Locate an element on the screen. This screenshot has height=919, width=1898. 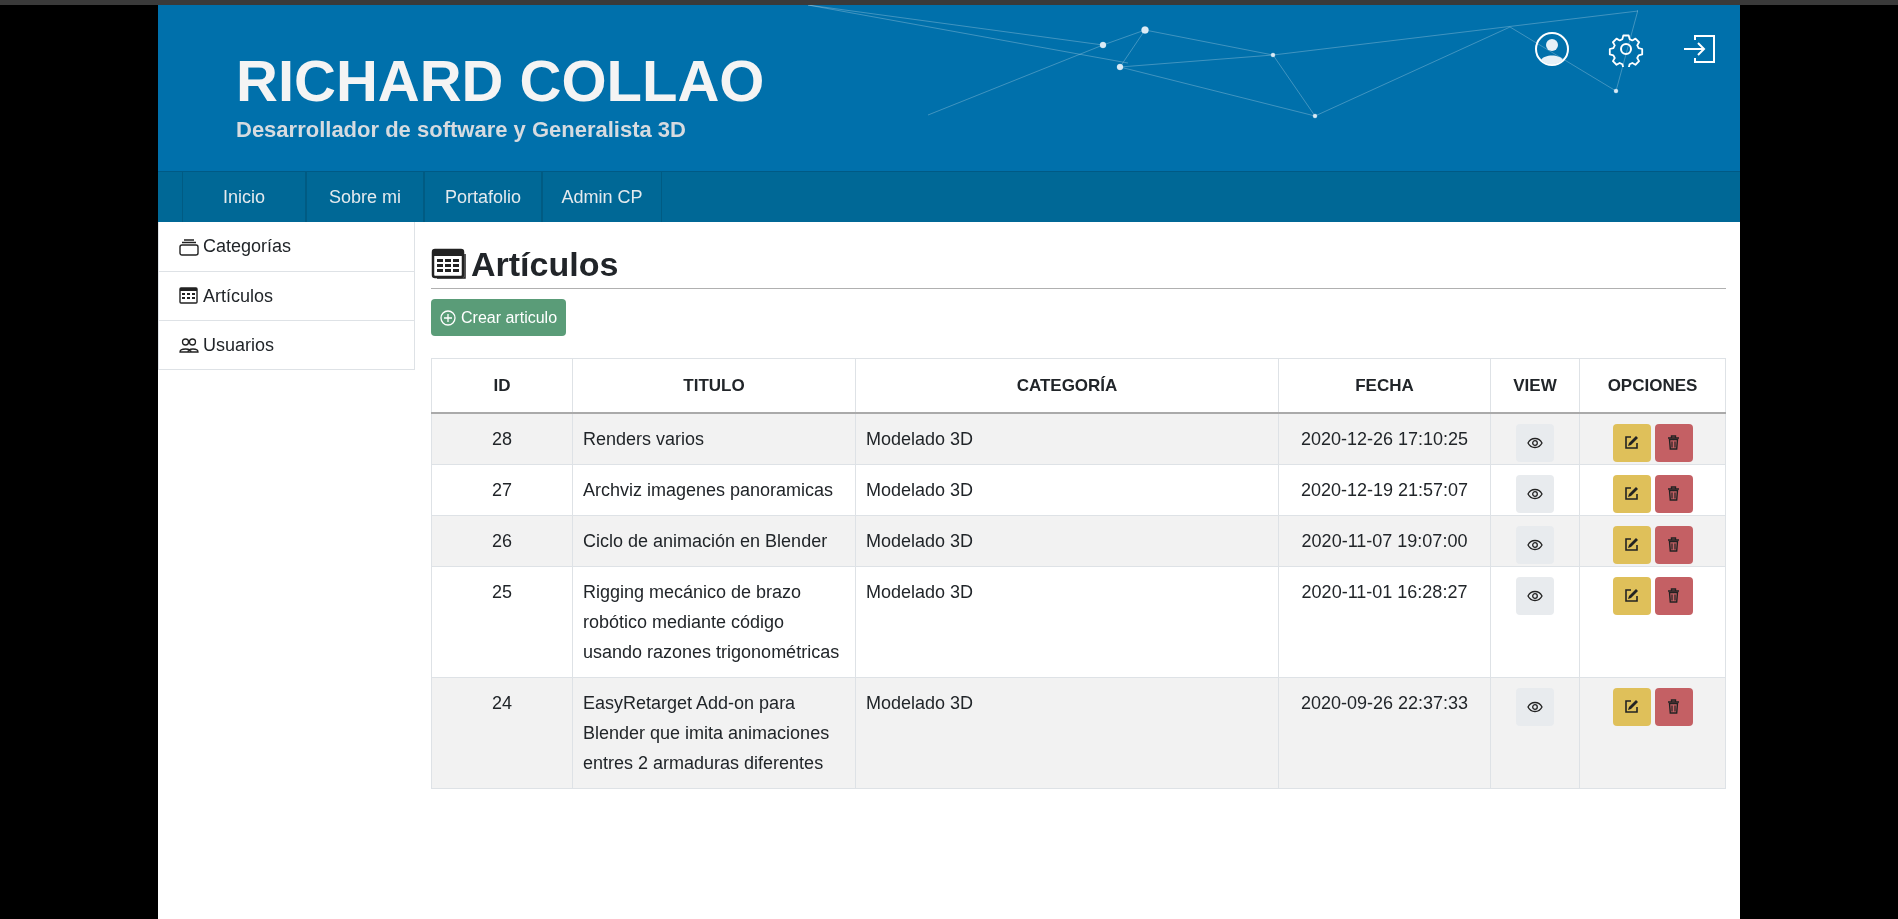
plus-circle-icon is located at coordinates (448, 317).